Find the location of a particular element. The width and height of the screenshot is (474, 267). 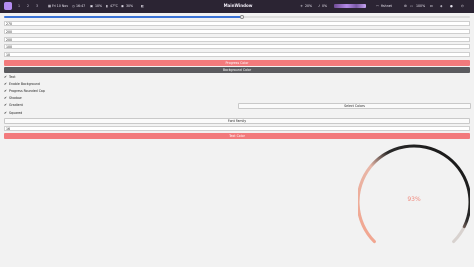

slider-handle is located at coordinates (241, 17).